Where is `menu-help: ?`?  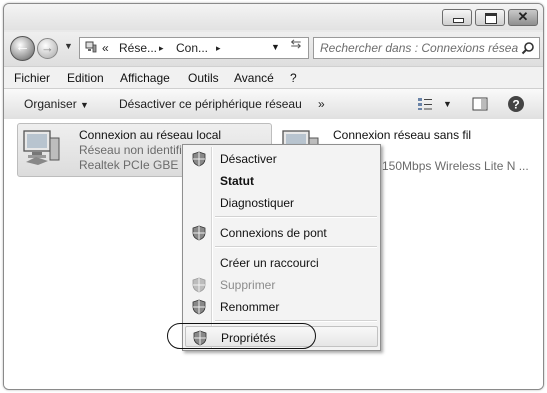
menu-help: ? is located at coordinates (293, 78).